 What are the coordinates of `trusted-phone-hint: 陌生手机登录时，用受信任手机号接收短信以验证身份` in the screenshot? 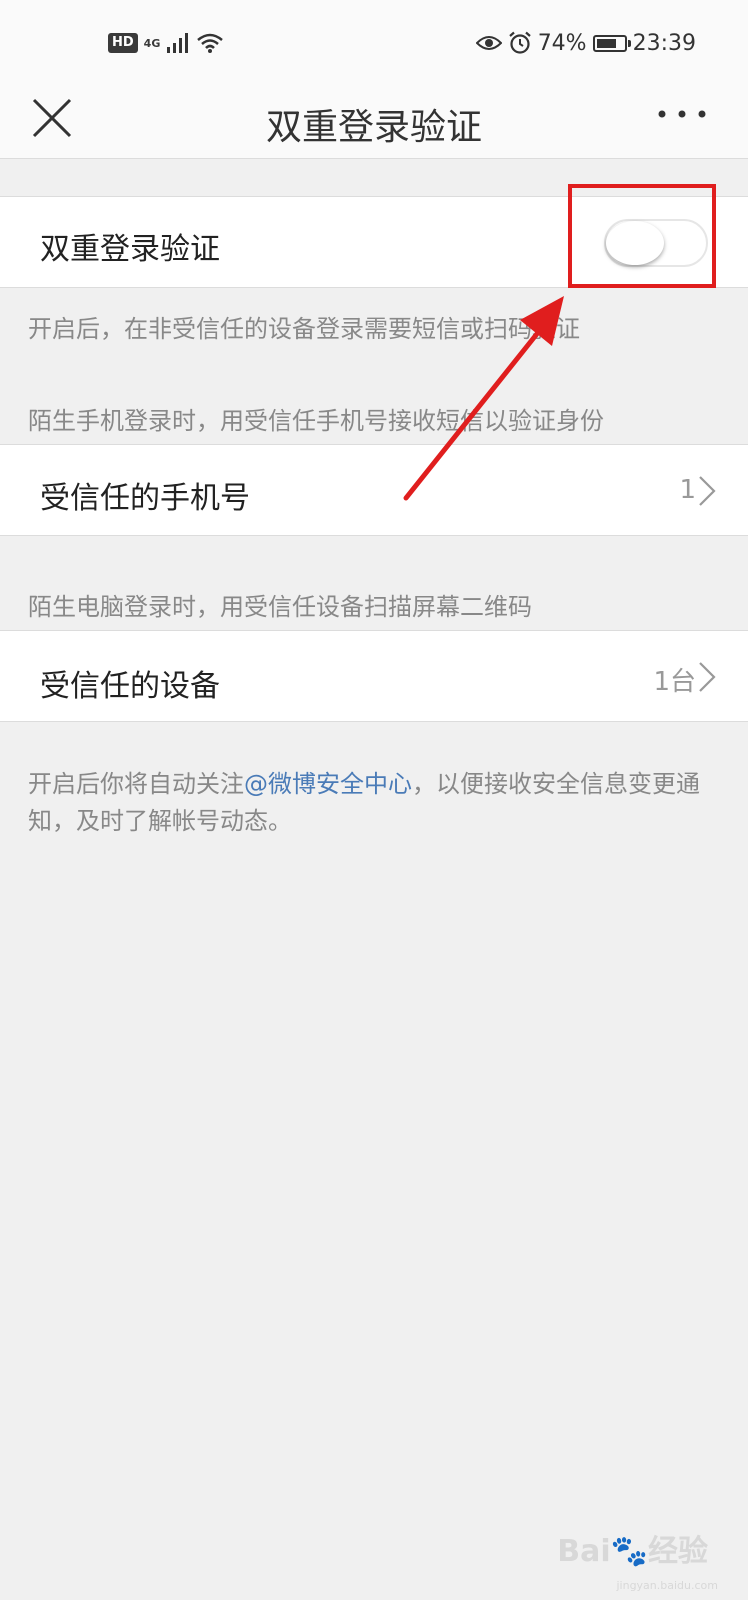 It's located at (316, 421).